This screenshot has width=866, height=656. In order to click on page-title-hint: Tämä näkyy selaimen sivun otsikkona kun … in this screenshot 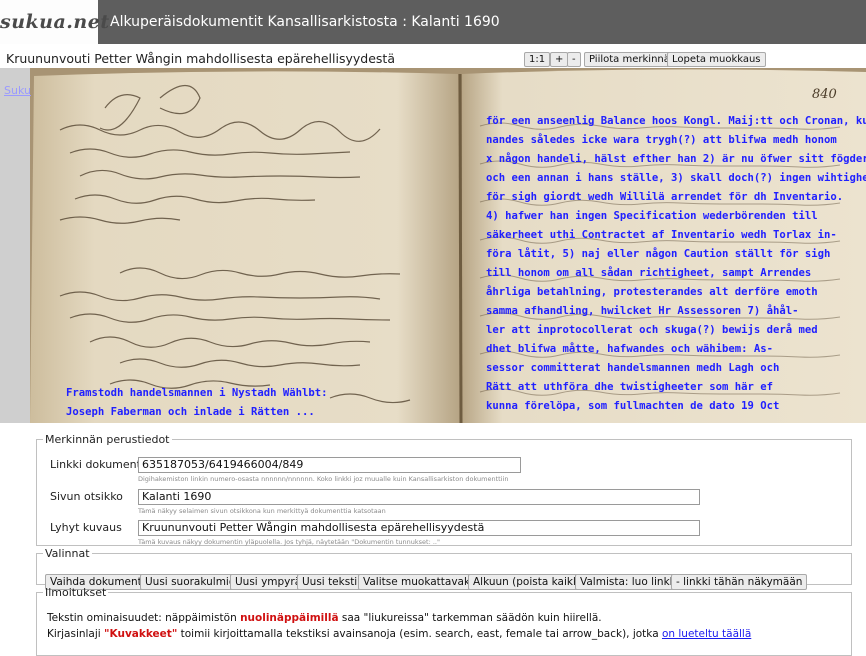, I will do `click(262, 511)`.